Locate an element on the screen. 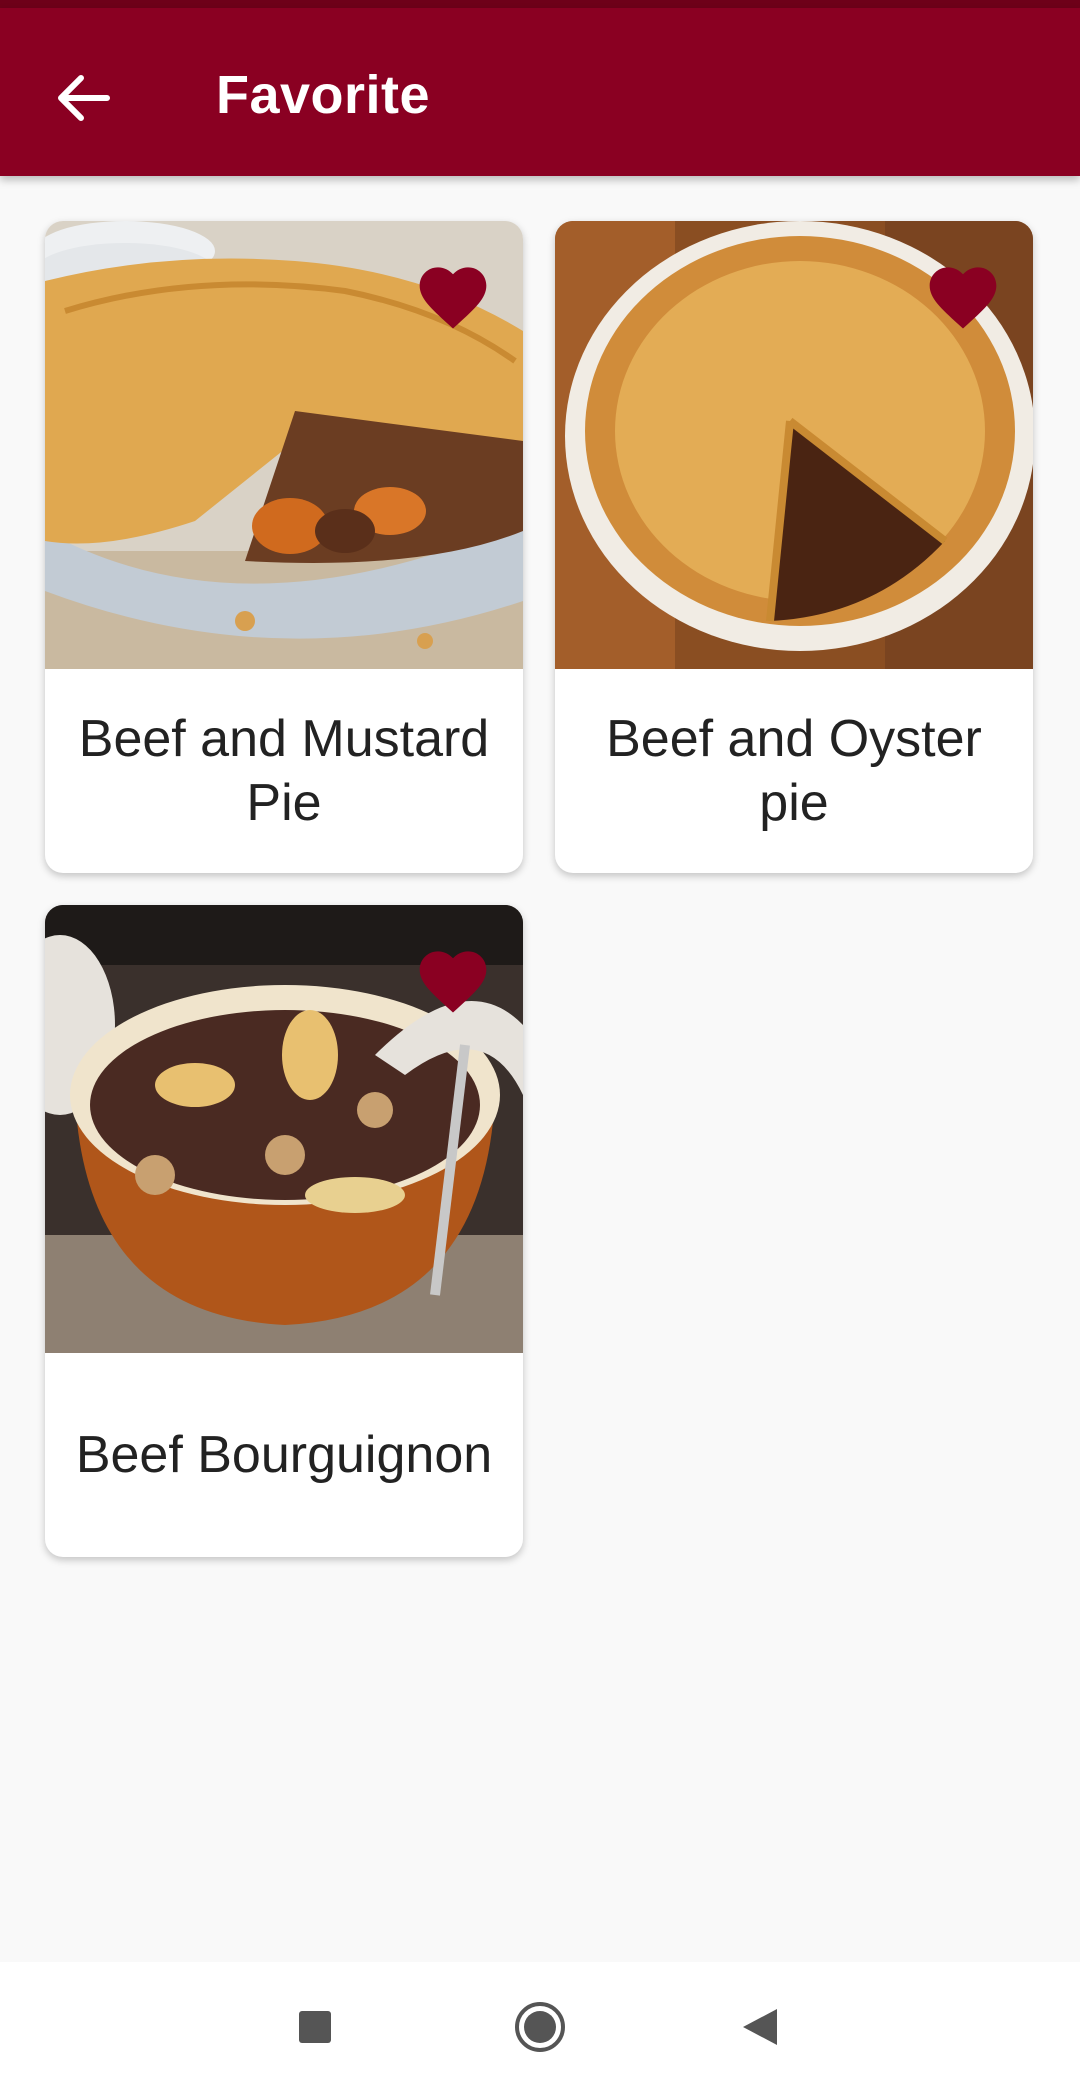  system-nav-bar is located at coordinates (540, 2029).